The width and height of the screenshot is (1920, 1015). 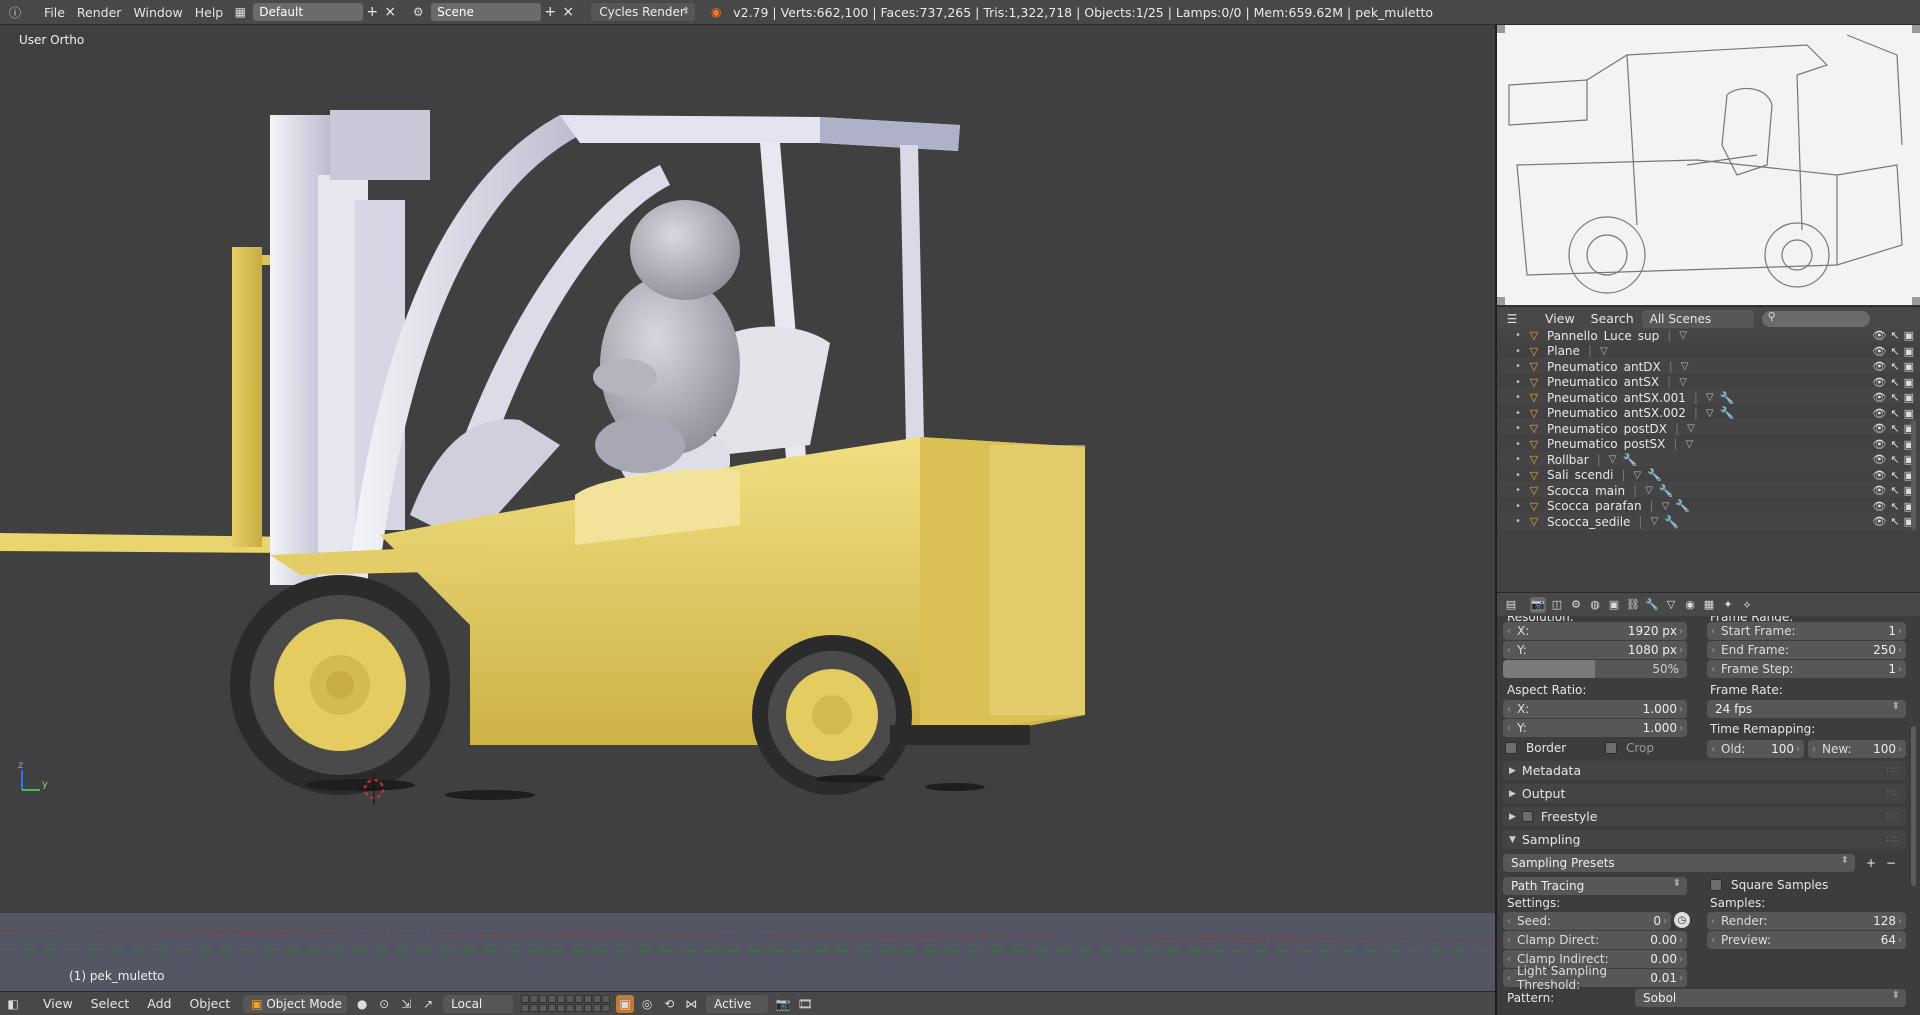 I want to click on outliner-item-name: Pneumatico_postDX, so click(x=1607, y=429).